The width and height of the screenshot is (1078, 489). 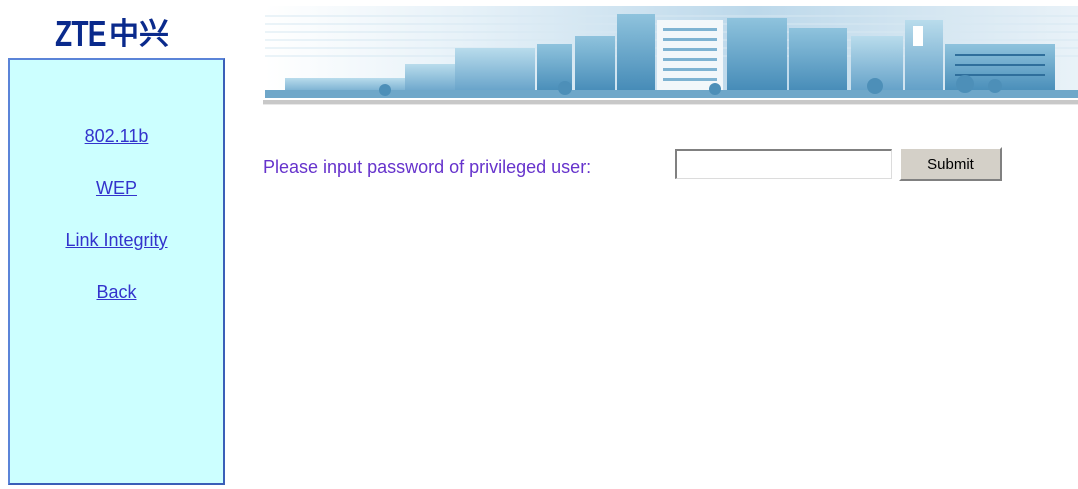 I want to click on office-buildings-banner-image, so click(x=671, y=52).